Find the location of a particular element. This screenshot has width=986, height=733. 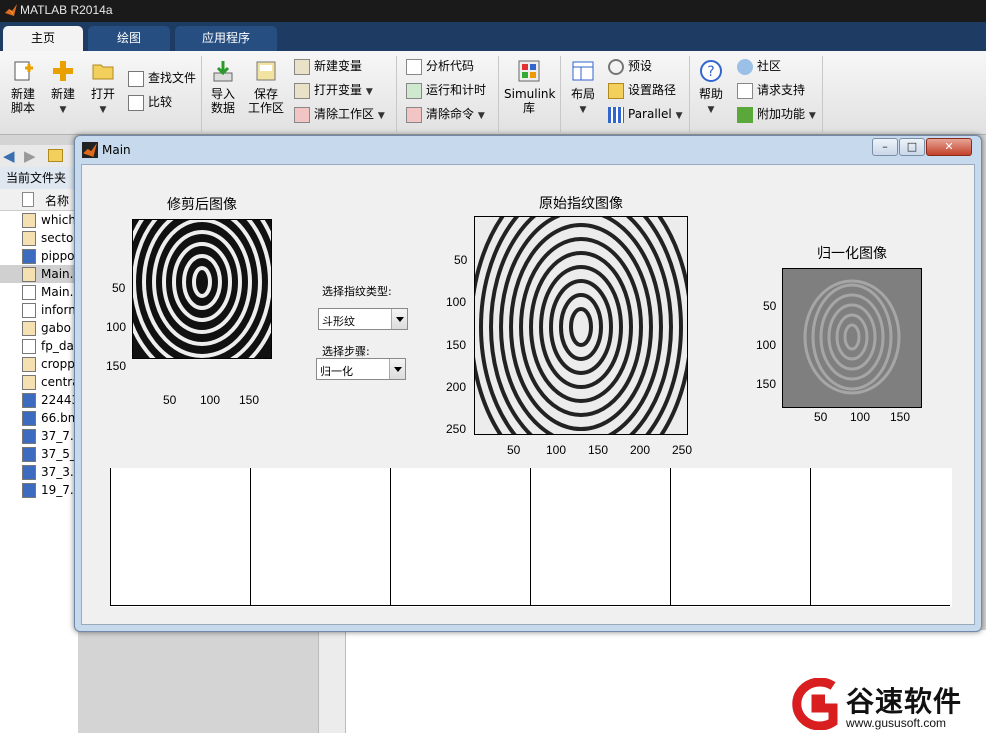

tab-home: 主页 is located at coordinates (43, 38).